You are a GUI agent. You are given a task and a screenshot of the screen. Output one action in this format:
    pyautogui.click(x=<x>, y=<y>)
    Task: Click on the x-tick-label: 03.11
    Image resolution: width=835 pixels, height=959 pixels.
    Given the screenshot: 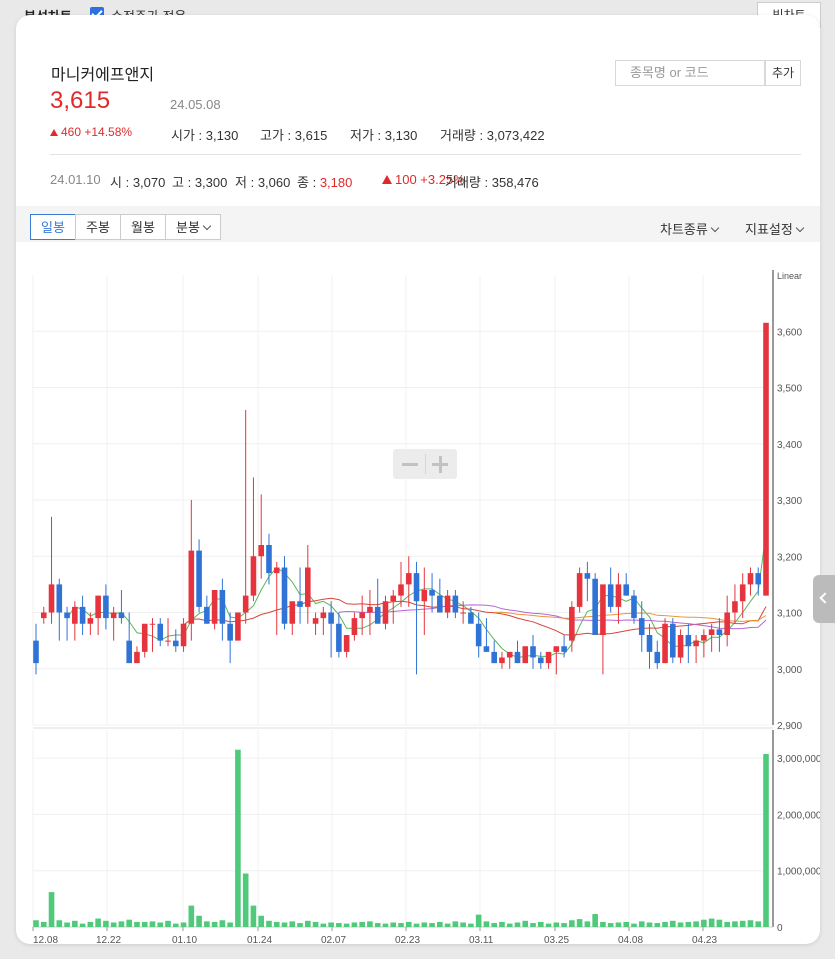 What is the action you would take?
    pyautogui.click(x=481, y=939)
    